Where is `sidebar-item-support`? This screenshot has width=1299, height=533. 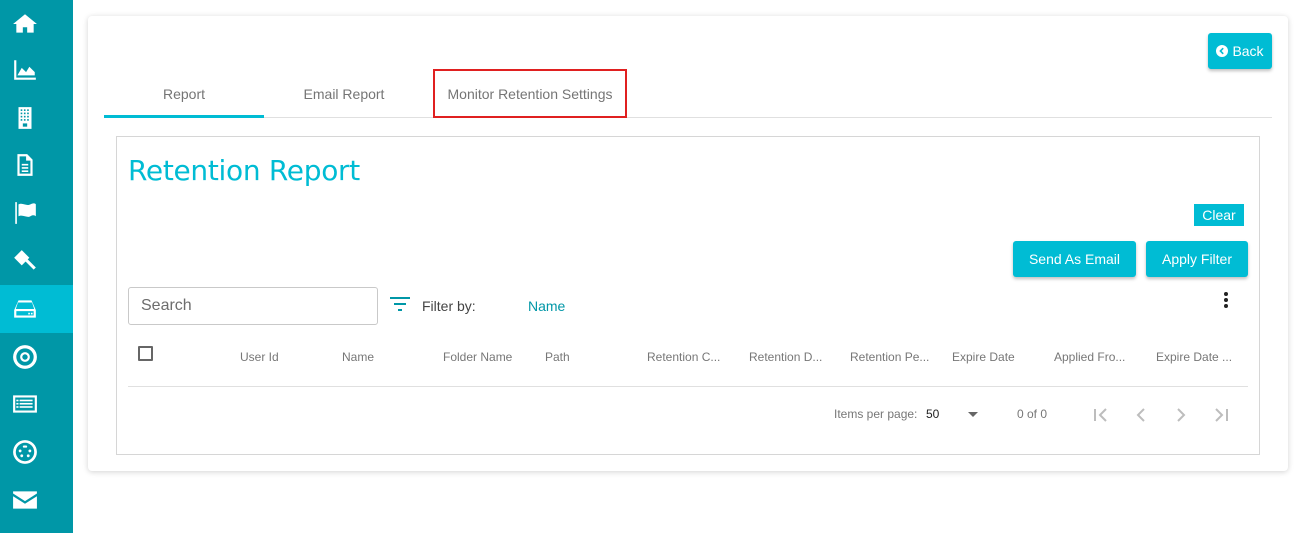
sidebar-item-support is located at coordinates (36, 357).